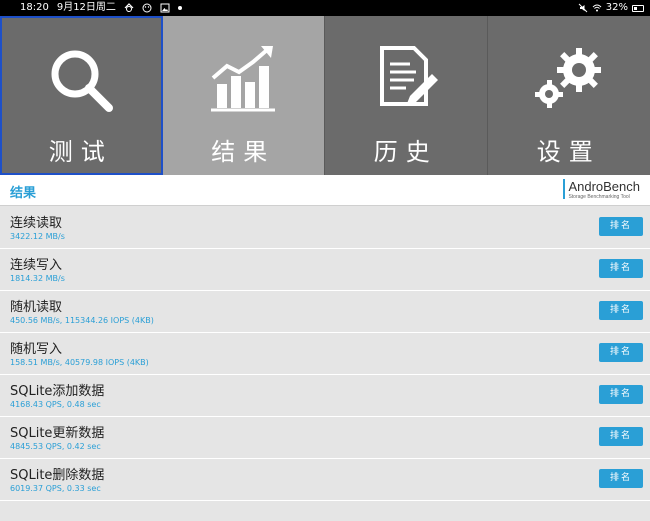 The height and width of the screenshot is (521, 650). I want to click on result-value: 4845.53 QPS, 0.42 sec, so click(55, 446).